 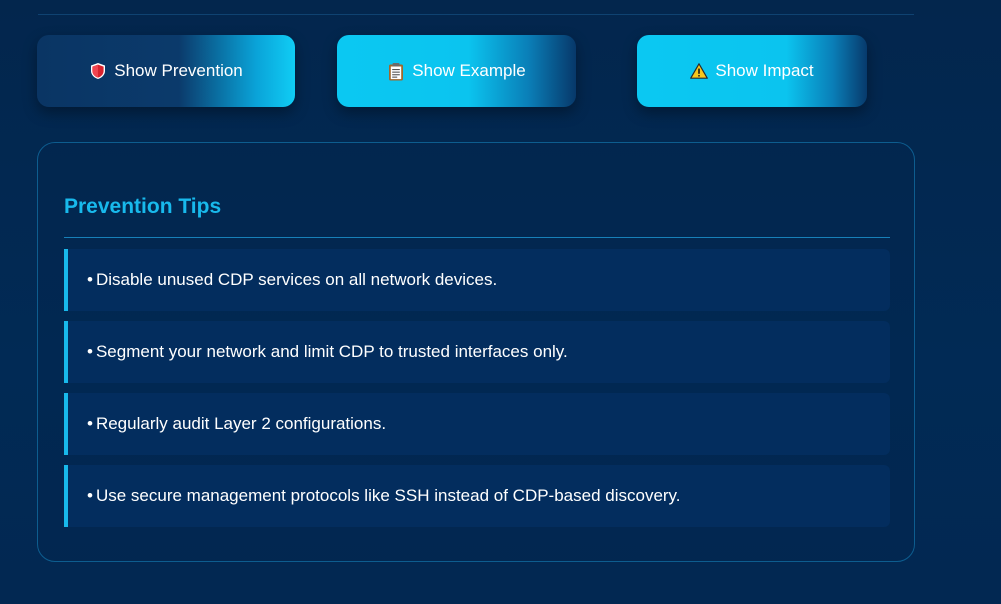 I want to click on tip-text: Regularly audit Layer 2 configurations., so click(x=241, y=423).